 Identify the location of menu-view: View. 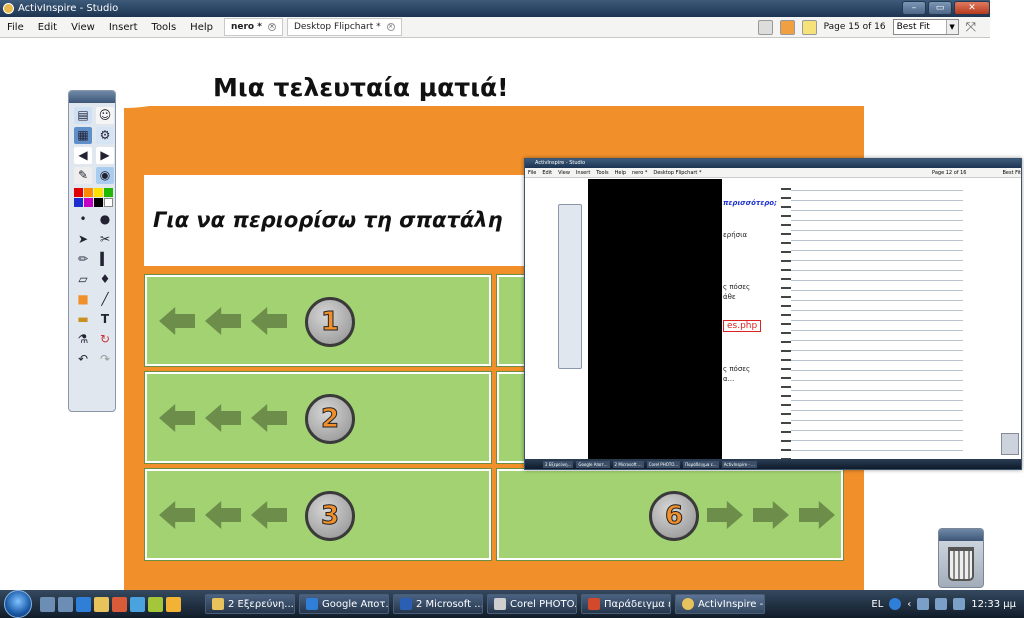
(83, 27).